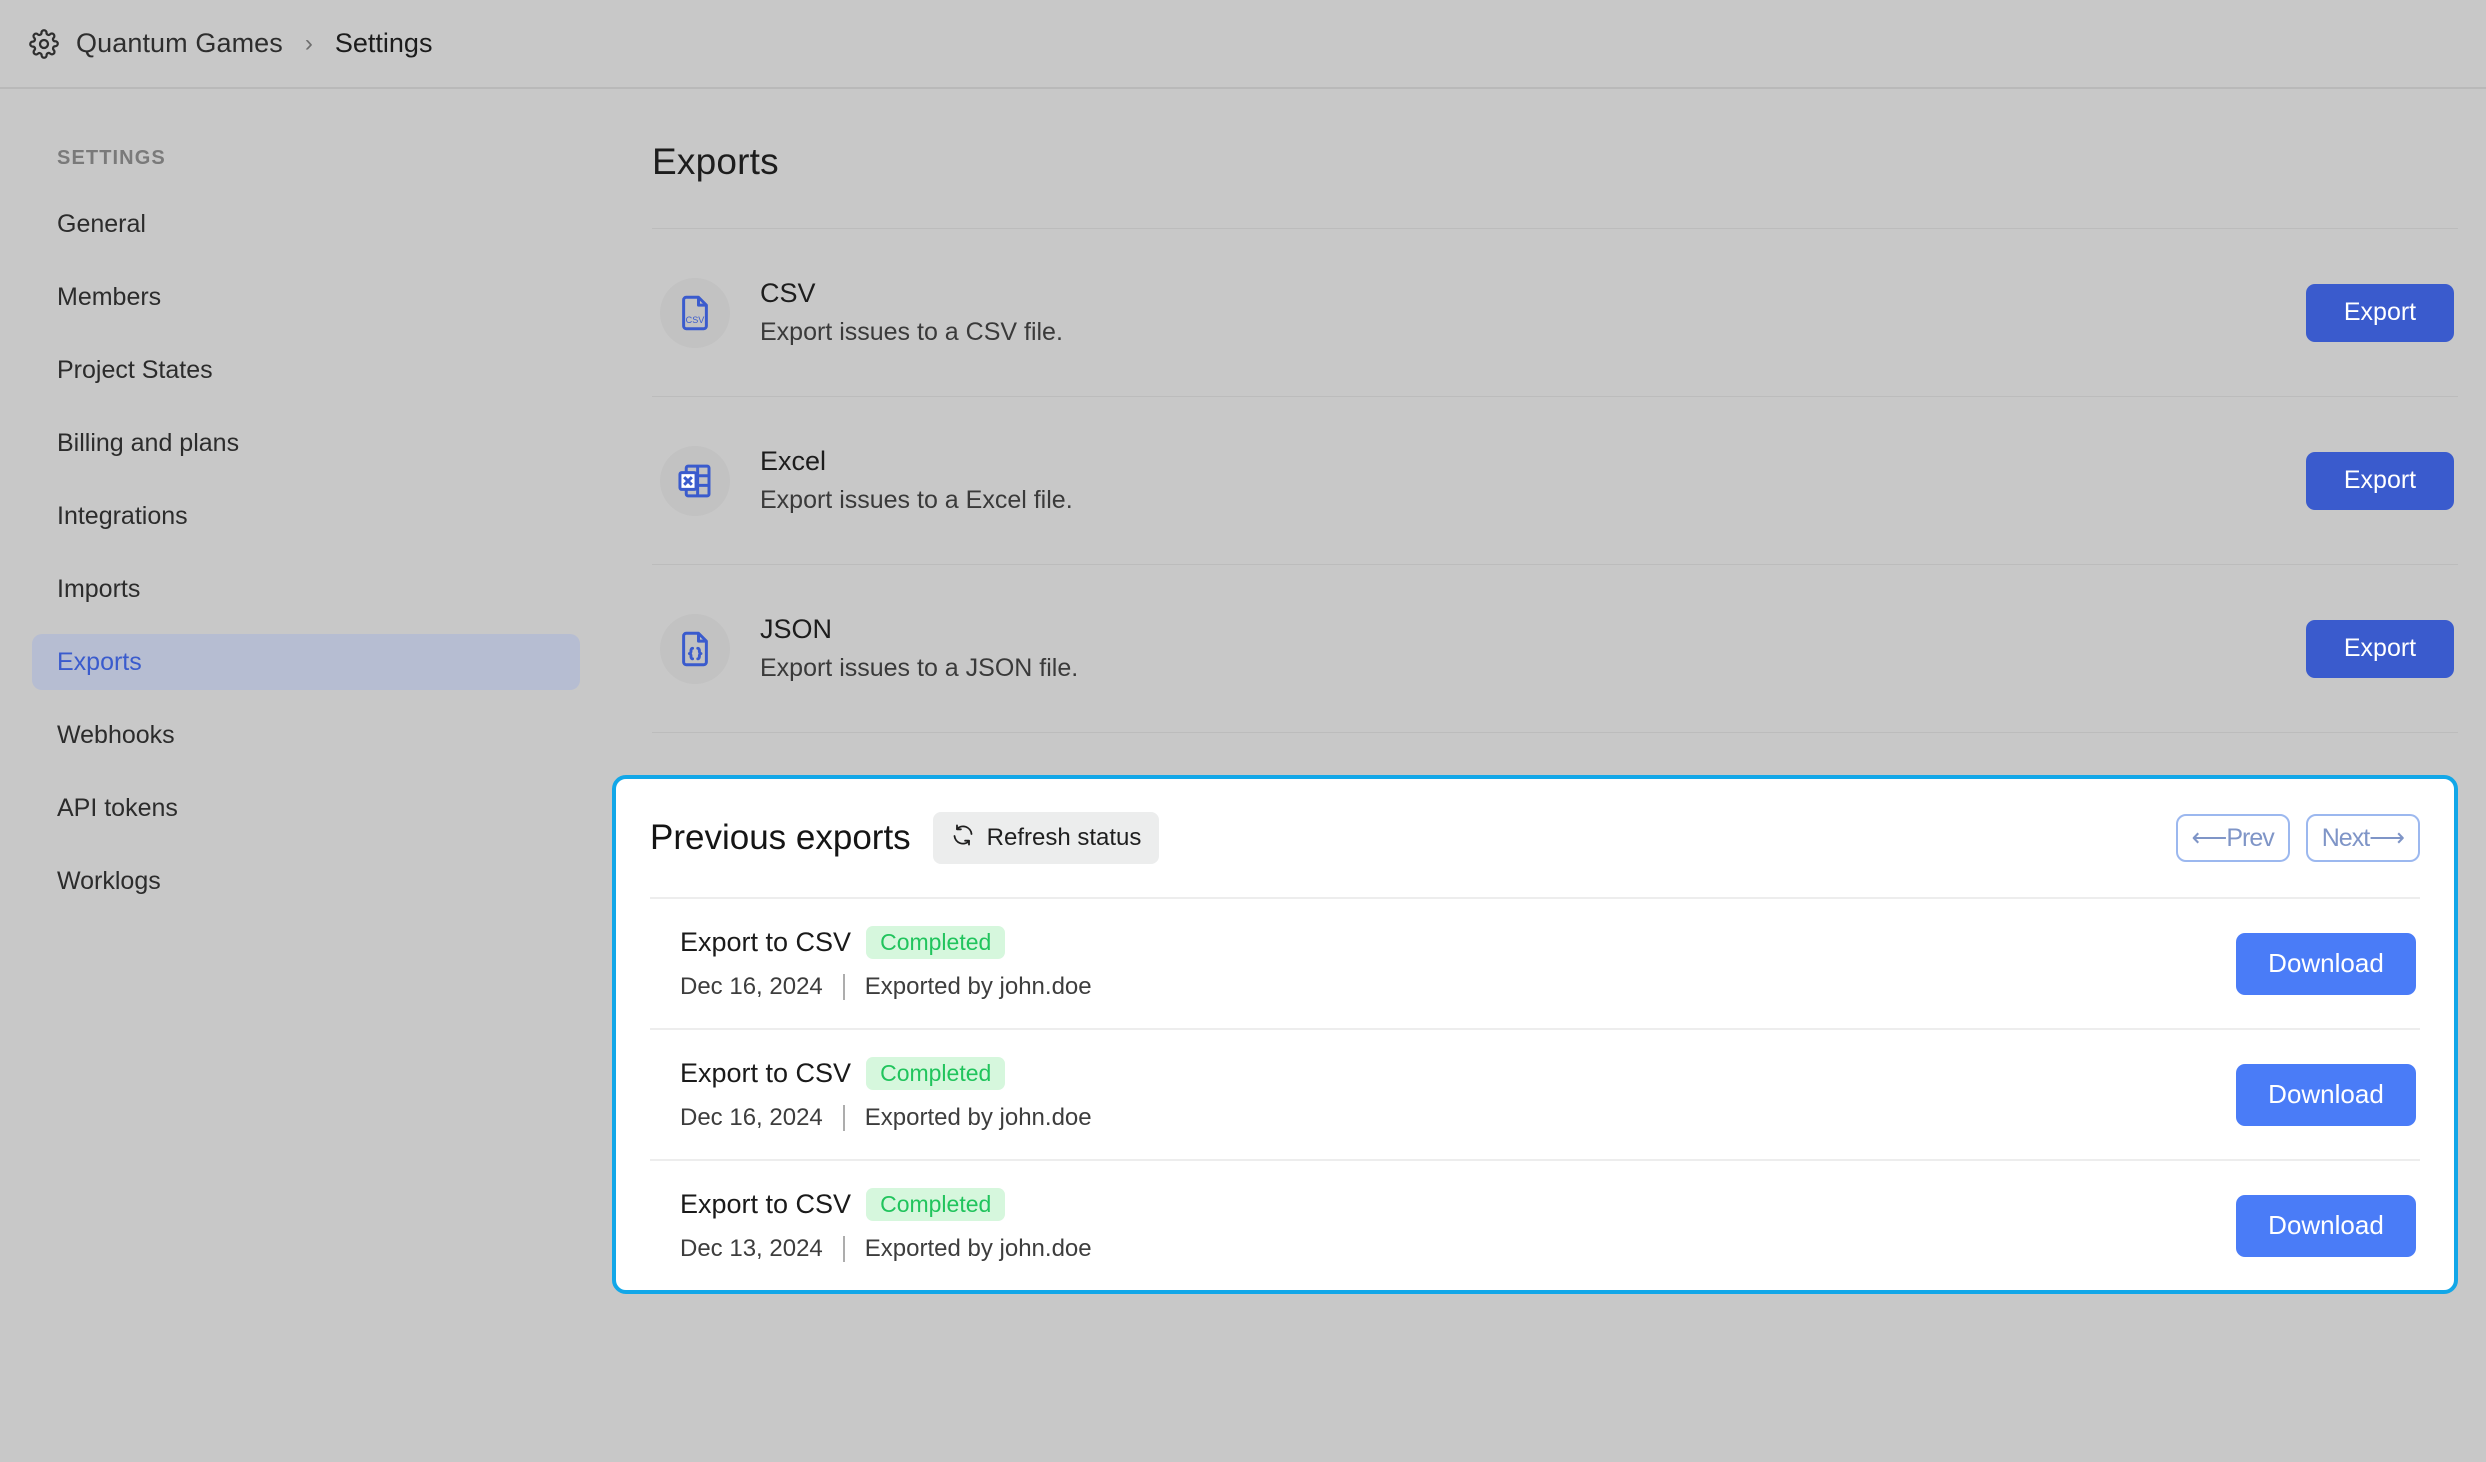 This screenshot has height=1462, width=2486. Describe the element at coordinates (2232, 838) in the screenshot. I see `prev-page-button: ⟵Prev` at that location.